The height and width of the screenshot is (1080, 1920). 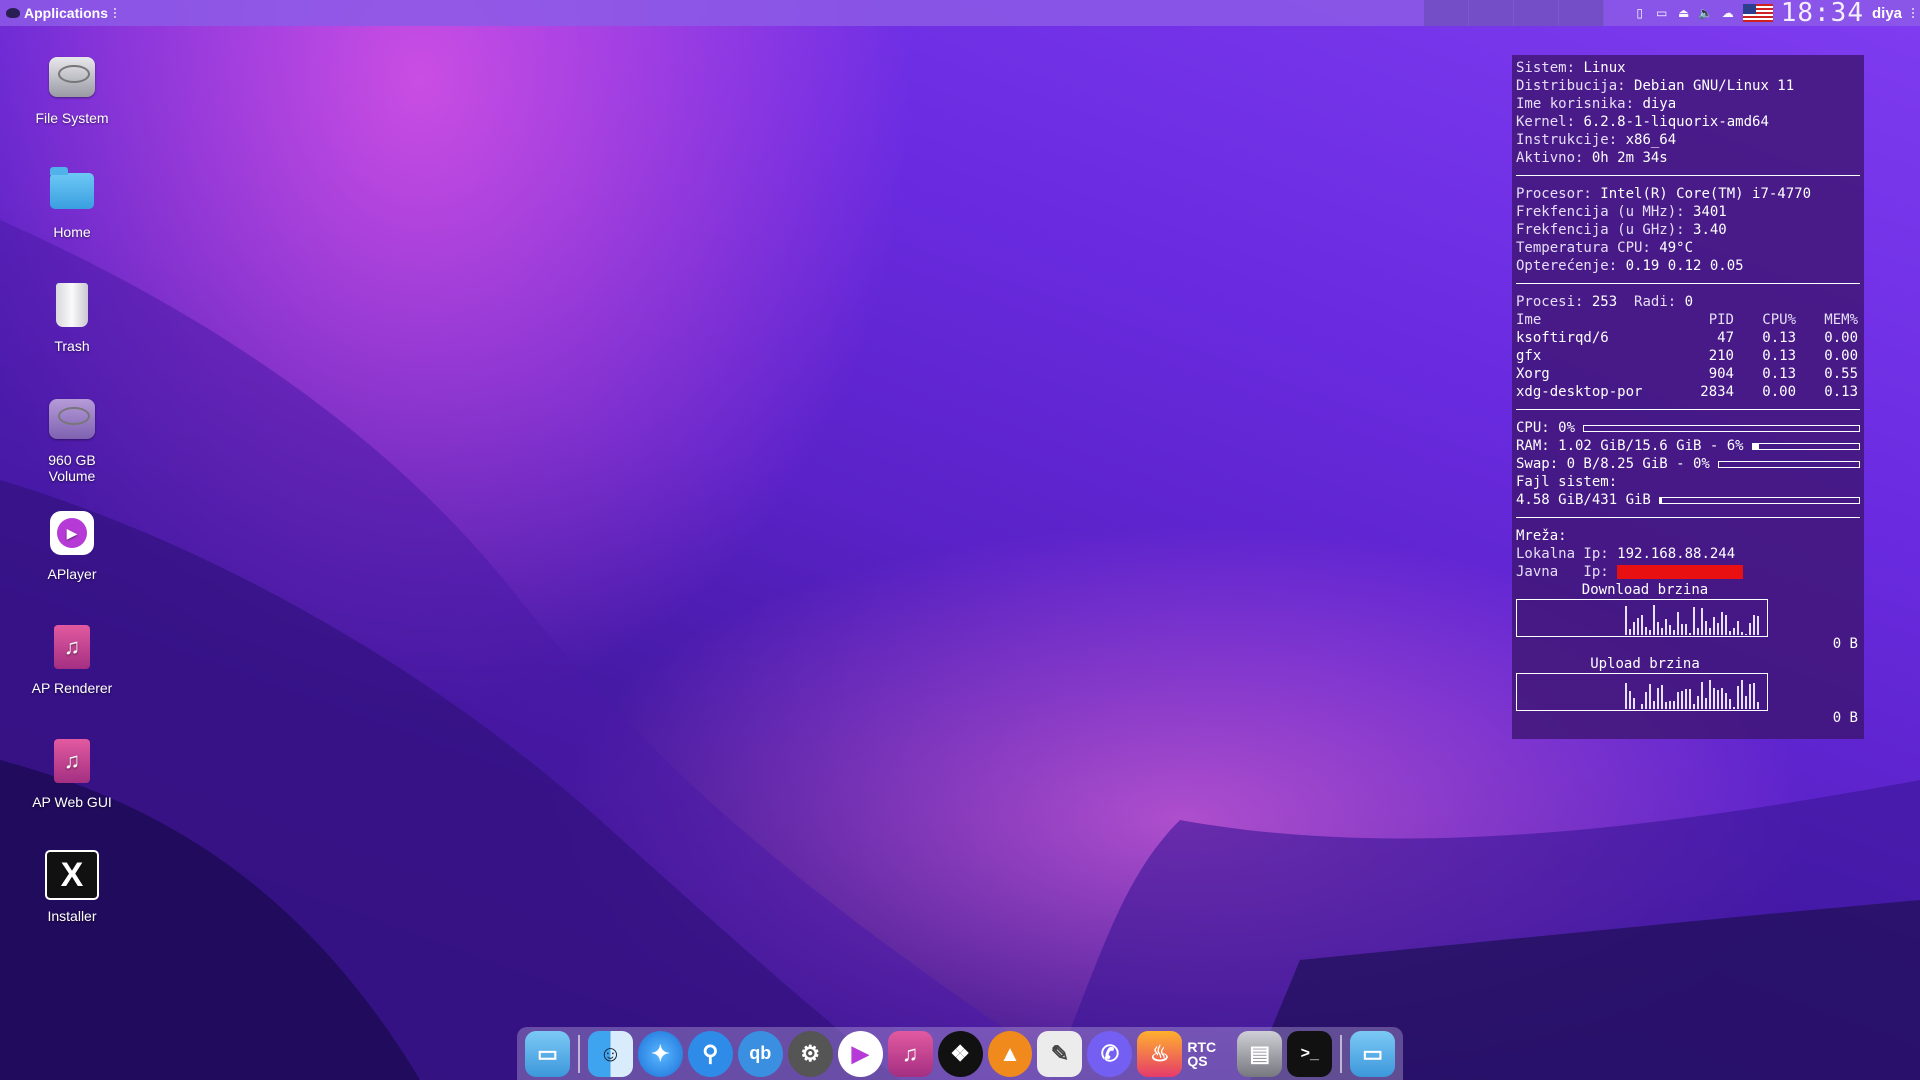 What do you see at coordinates (72, 772) in the screenshot?
I see `desktop-icon-ap-web-gui: ♫ AP Web GUI` at bounding box center [72, 772].